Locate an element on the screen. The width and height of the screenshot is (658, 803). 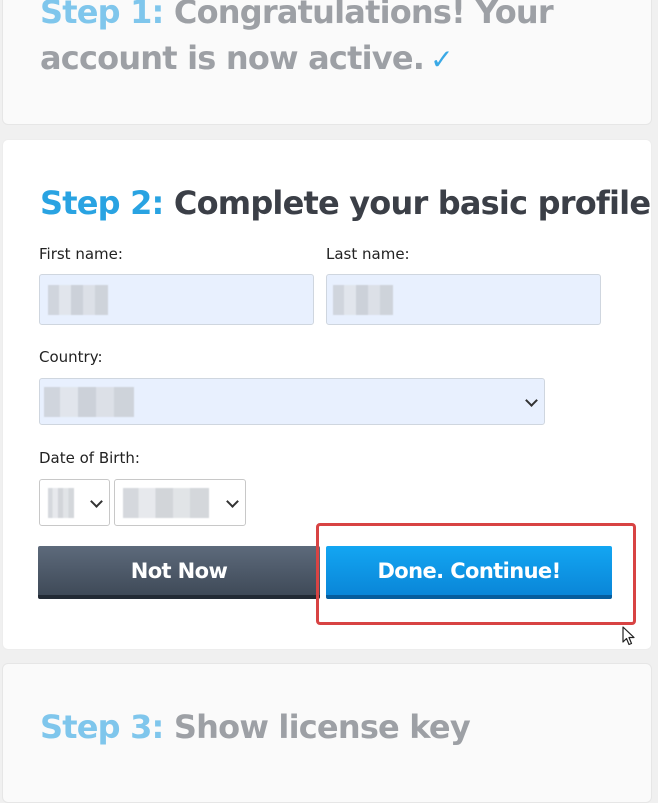
step3-title: Step 3: Show license key is located at coordinates (255, 727).